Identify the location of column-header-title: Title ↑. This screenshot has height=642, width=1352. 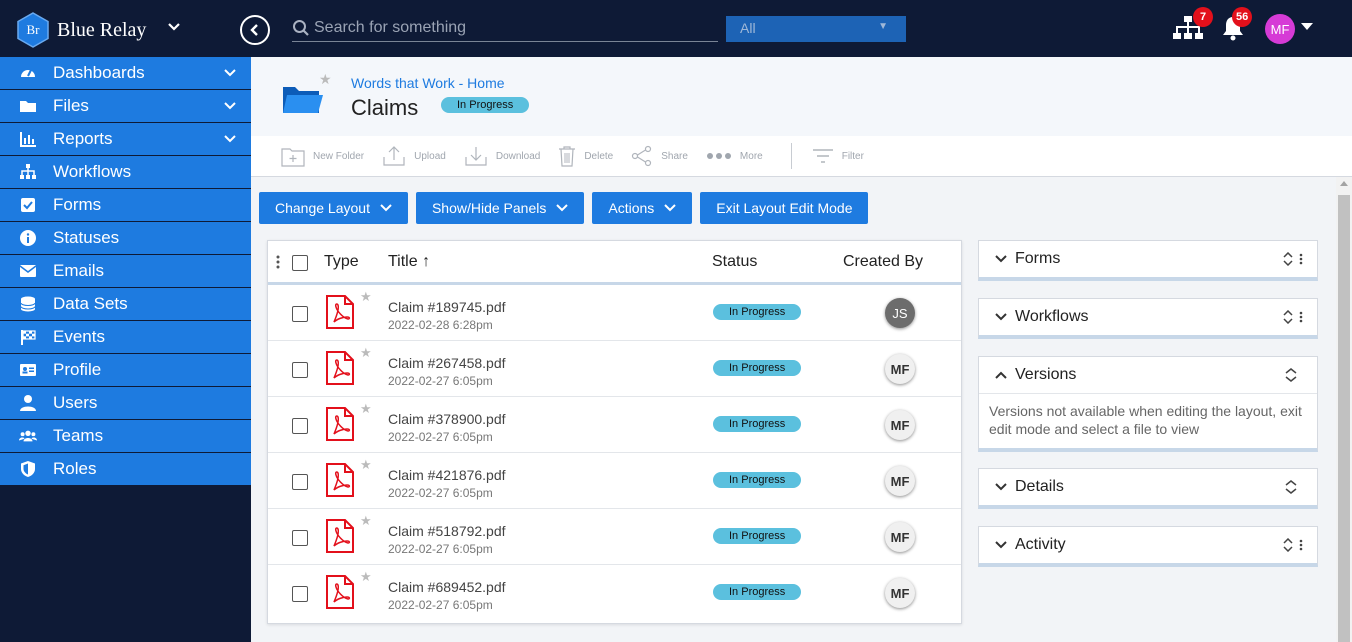
(409, 262).